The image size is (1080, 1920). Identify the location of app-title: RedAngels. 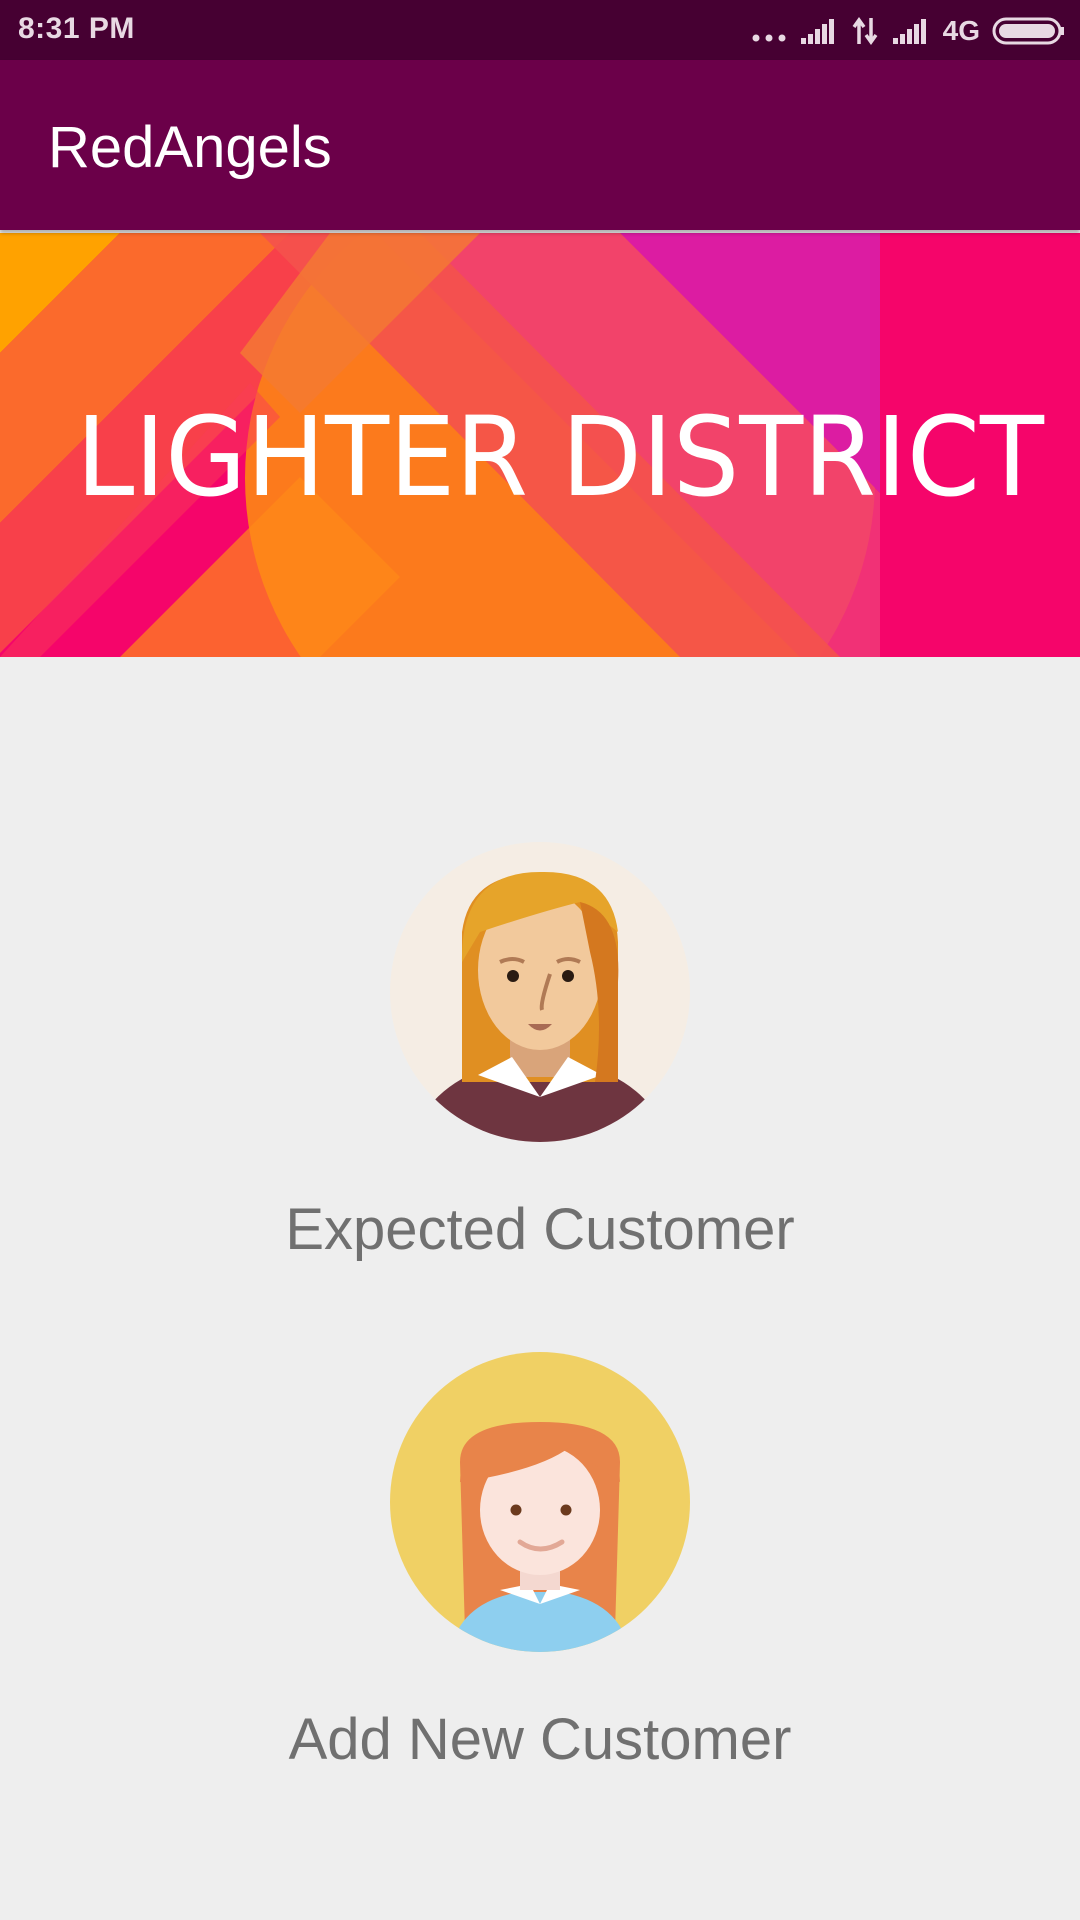
(190, 147).